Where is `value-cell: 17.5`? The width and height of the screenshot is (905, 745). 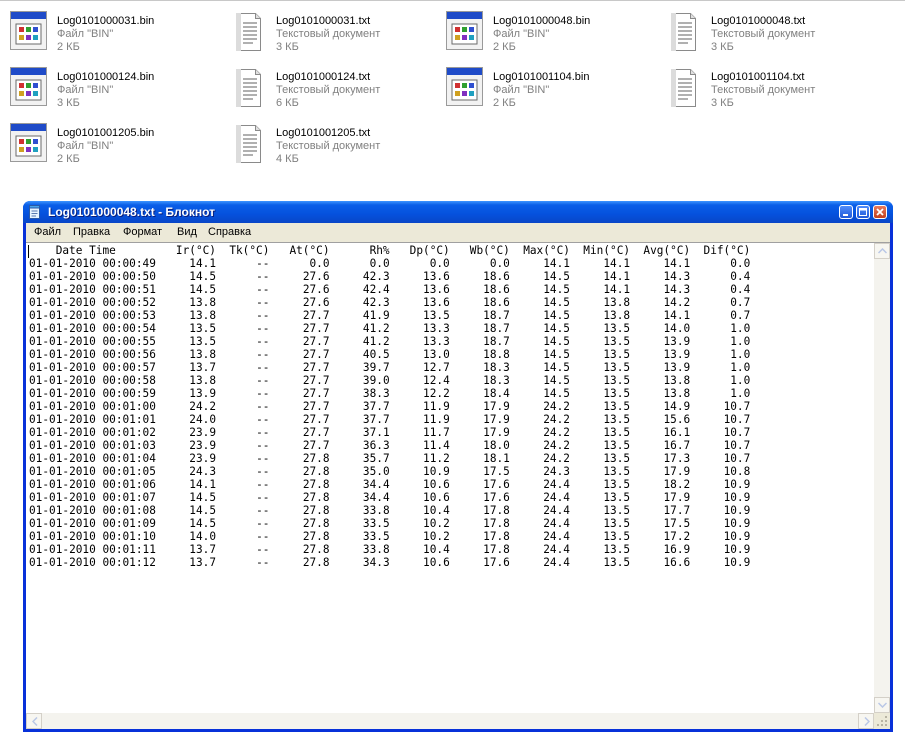
value-cell: 17.5 is located at coordinates (496, 471).